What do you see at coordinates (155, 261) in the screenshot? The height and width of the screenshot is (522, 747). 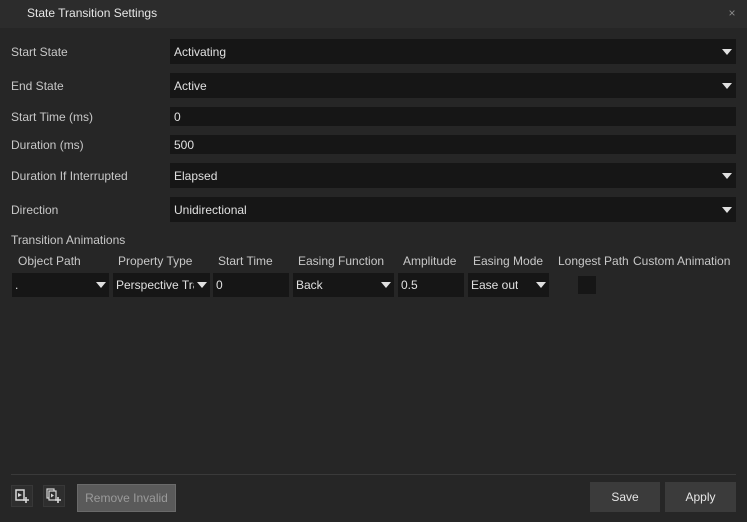 I see `column-header-property-type: Property Type` at bounding box center [155, 261].